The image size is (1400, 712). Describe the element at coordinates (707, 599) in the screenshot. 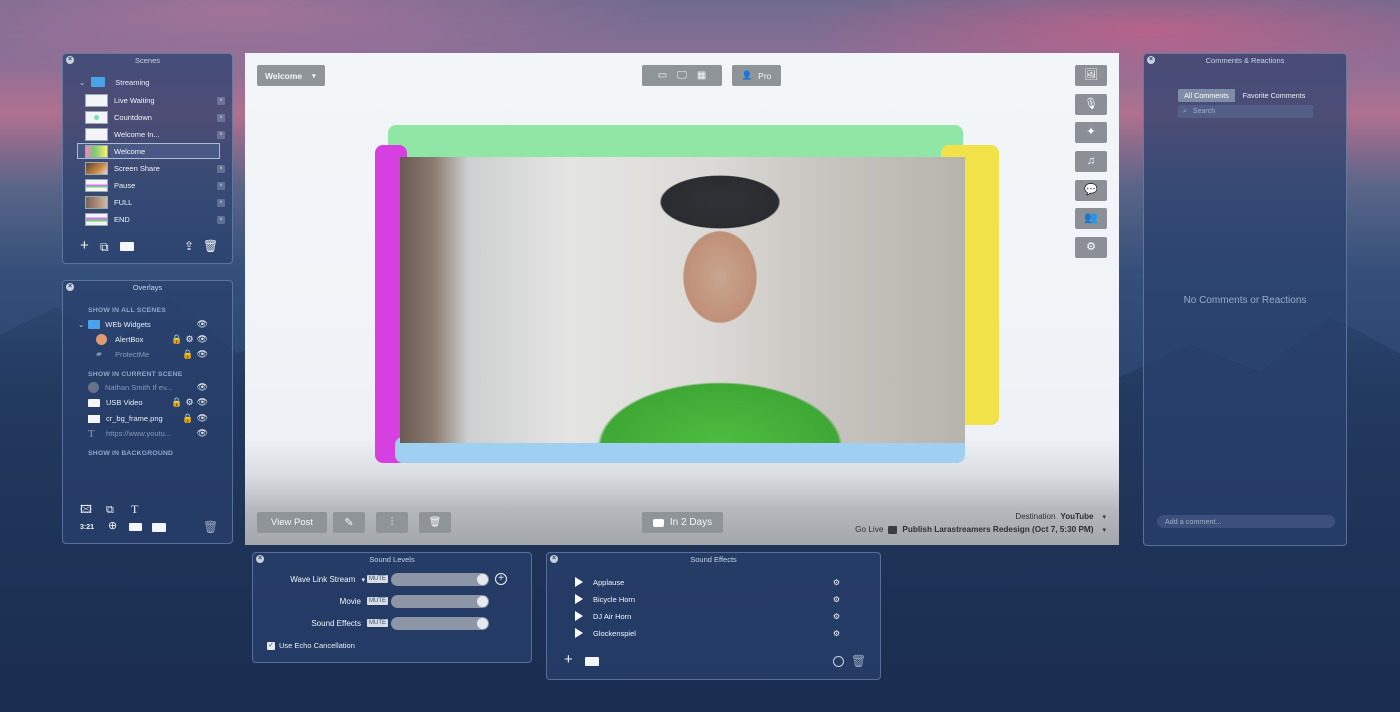

I see `sound-effect-item: Bicycle Horn ⚙` at that location.